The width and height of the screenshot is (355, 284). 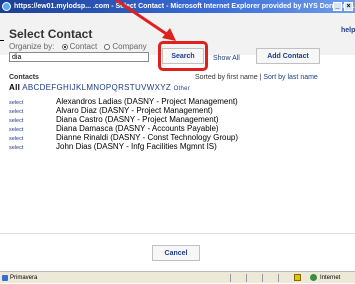 What do you see at coordinates (24, 278) in the screenshot?
I see `status-text: Primavera` at bounding box center [24, 278].